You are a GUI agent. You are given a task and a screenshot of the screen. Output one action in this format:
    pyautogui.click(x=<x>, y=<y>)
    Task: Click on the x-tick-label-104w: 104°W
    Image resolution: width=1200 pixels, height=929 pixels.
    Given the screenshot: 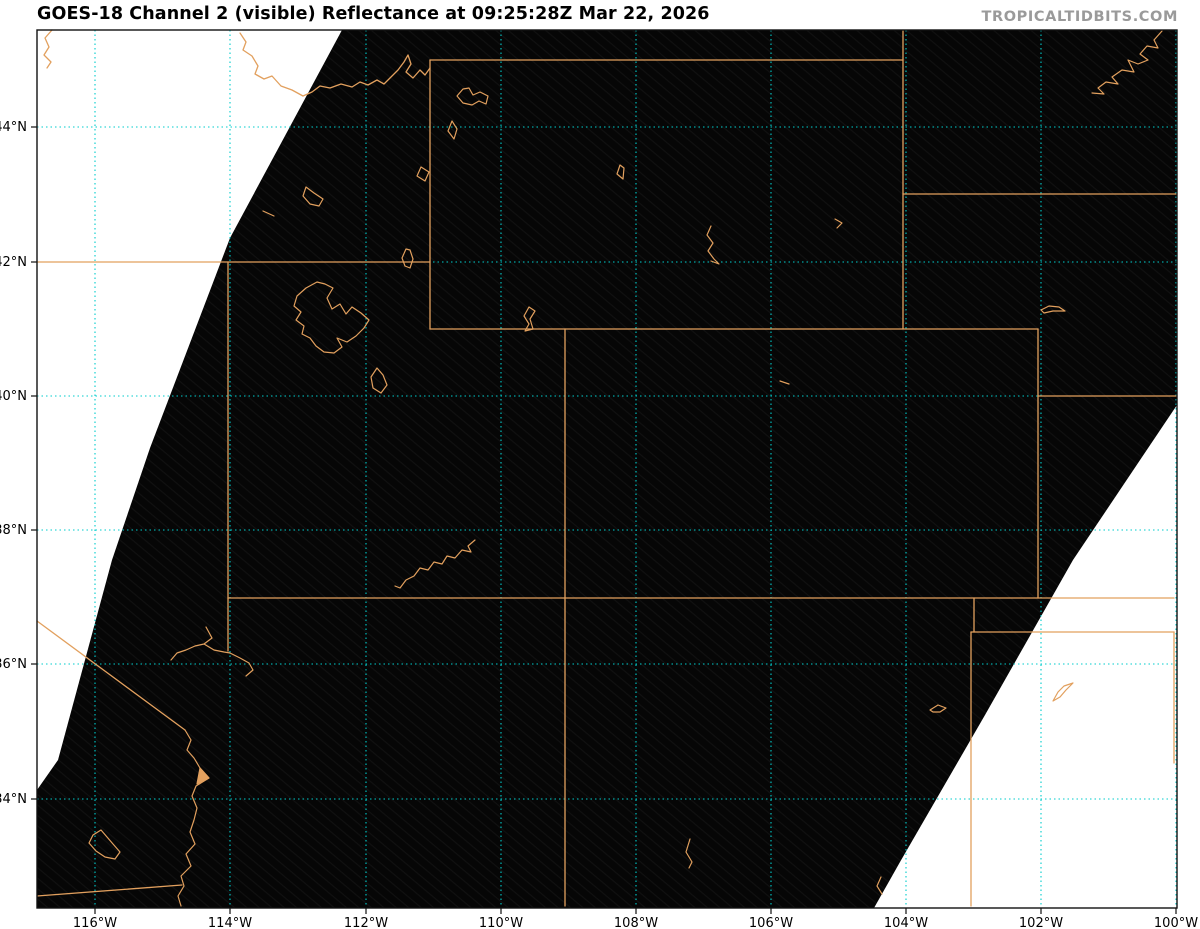 What is the action you would take?
    pyautogui.click(x=906, y=922)
    